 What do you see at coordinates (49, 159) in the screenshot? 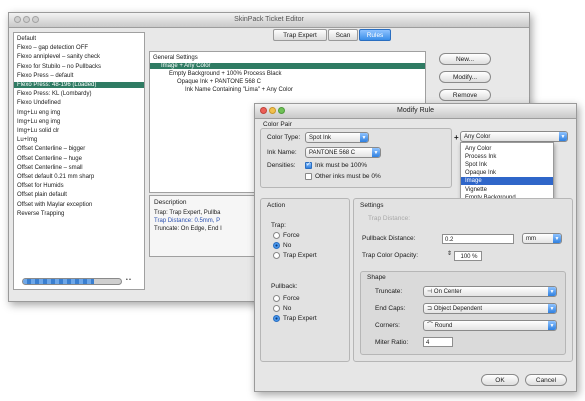
I see `ticket-list-item: Offset Centerline – huge` at bounding box center [49, 159].